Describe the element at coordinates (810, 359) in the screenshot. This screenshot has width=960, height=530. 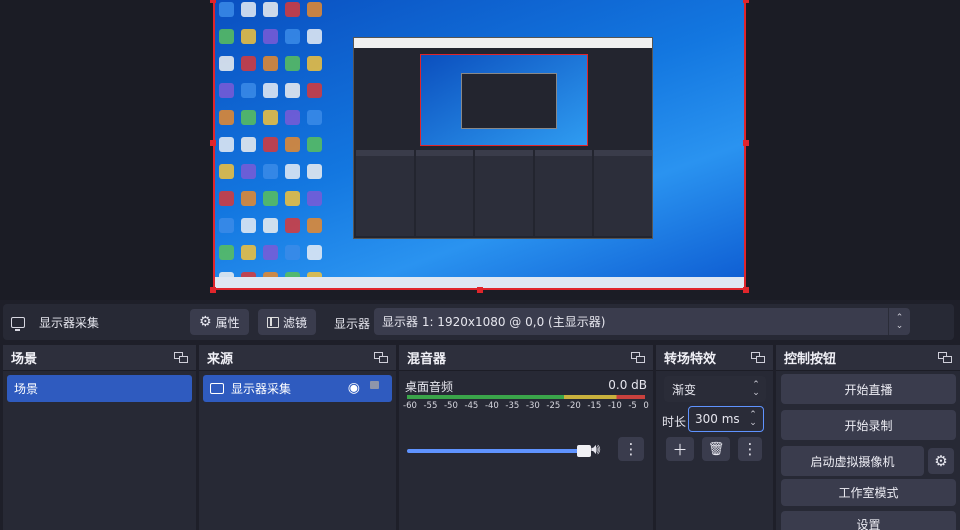
I see `controls-title: 控制按钮` at that location.